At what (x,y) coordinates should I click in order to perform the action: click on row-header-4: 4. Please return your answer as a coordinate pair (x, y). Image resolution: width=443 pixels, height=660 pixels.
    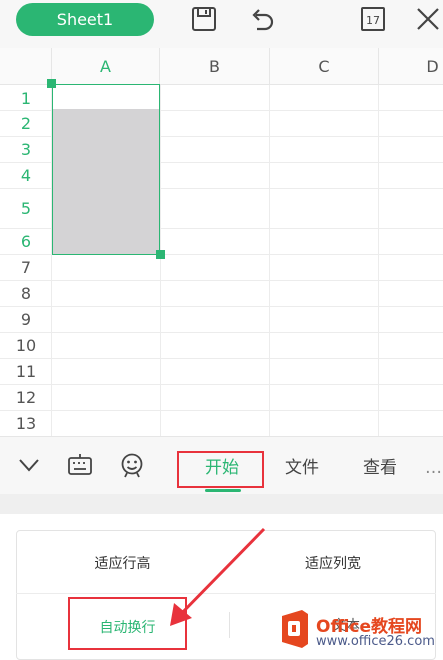
    Looking at the image, I should click on (26, 176).